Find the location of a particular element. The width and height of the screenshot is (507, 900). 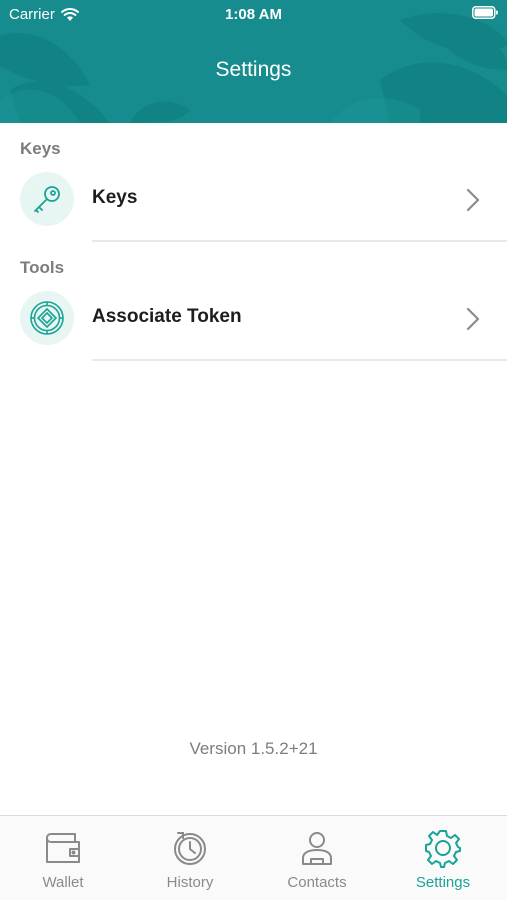

tab-wallet: Wallet is located at coordinates (63, 858).